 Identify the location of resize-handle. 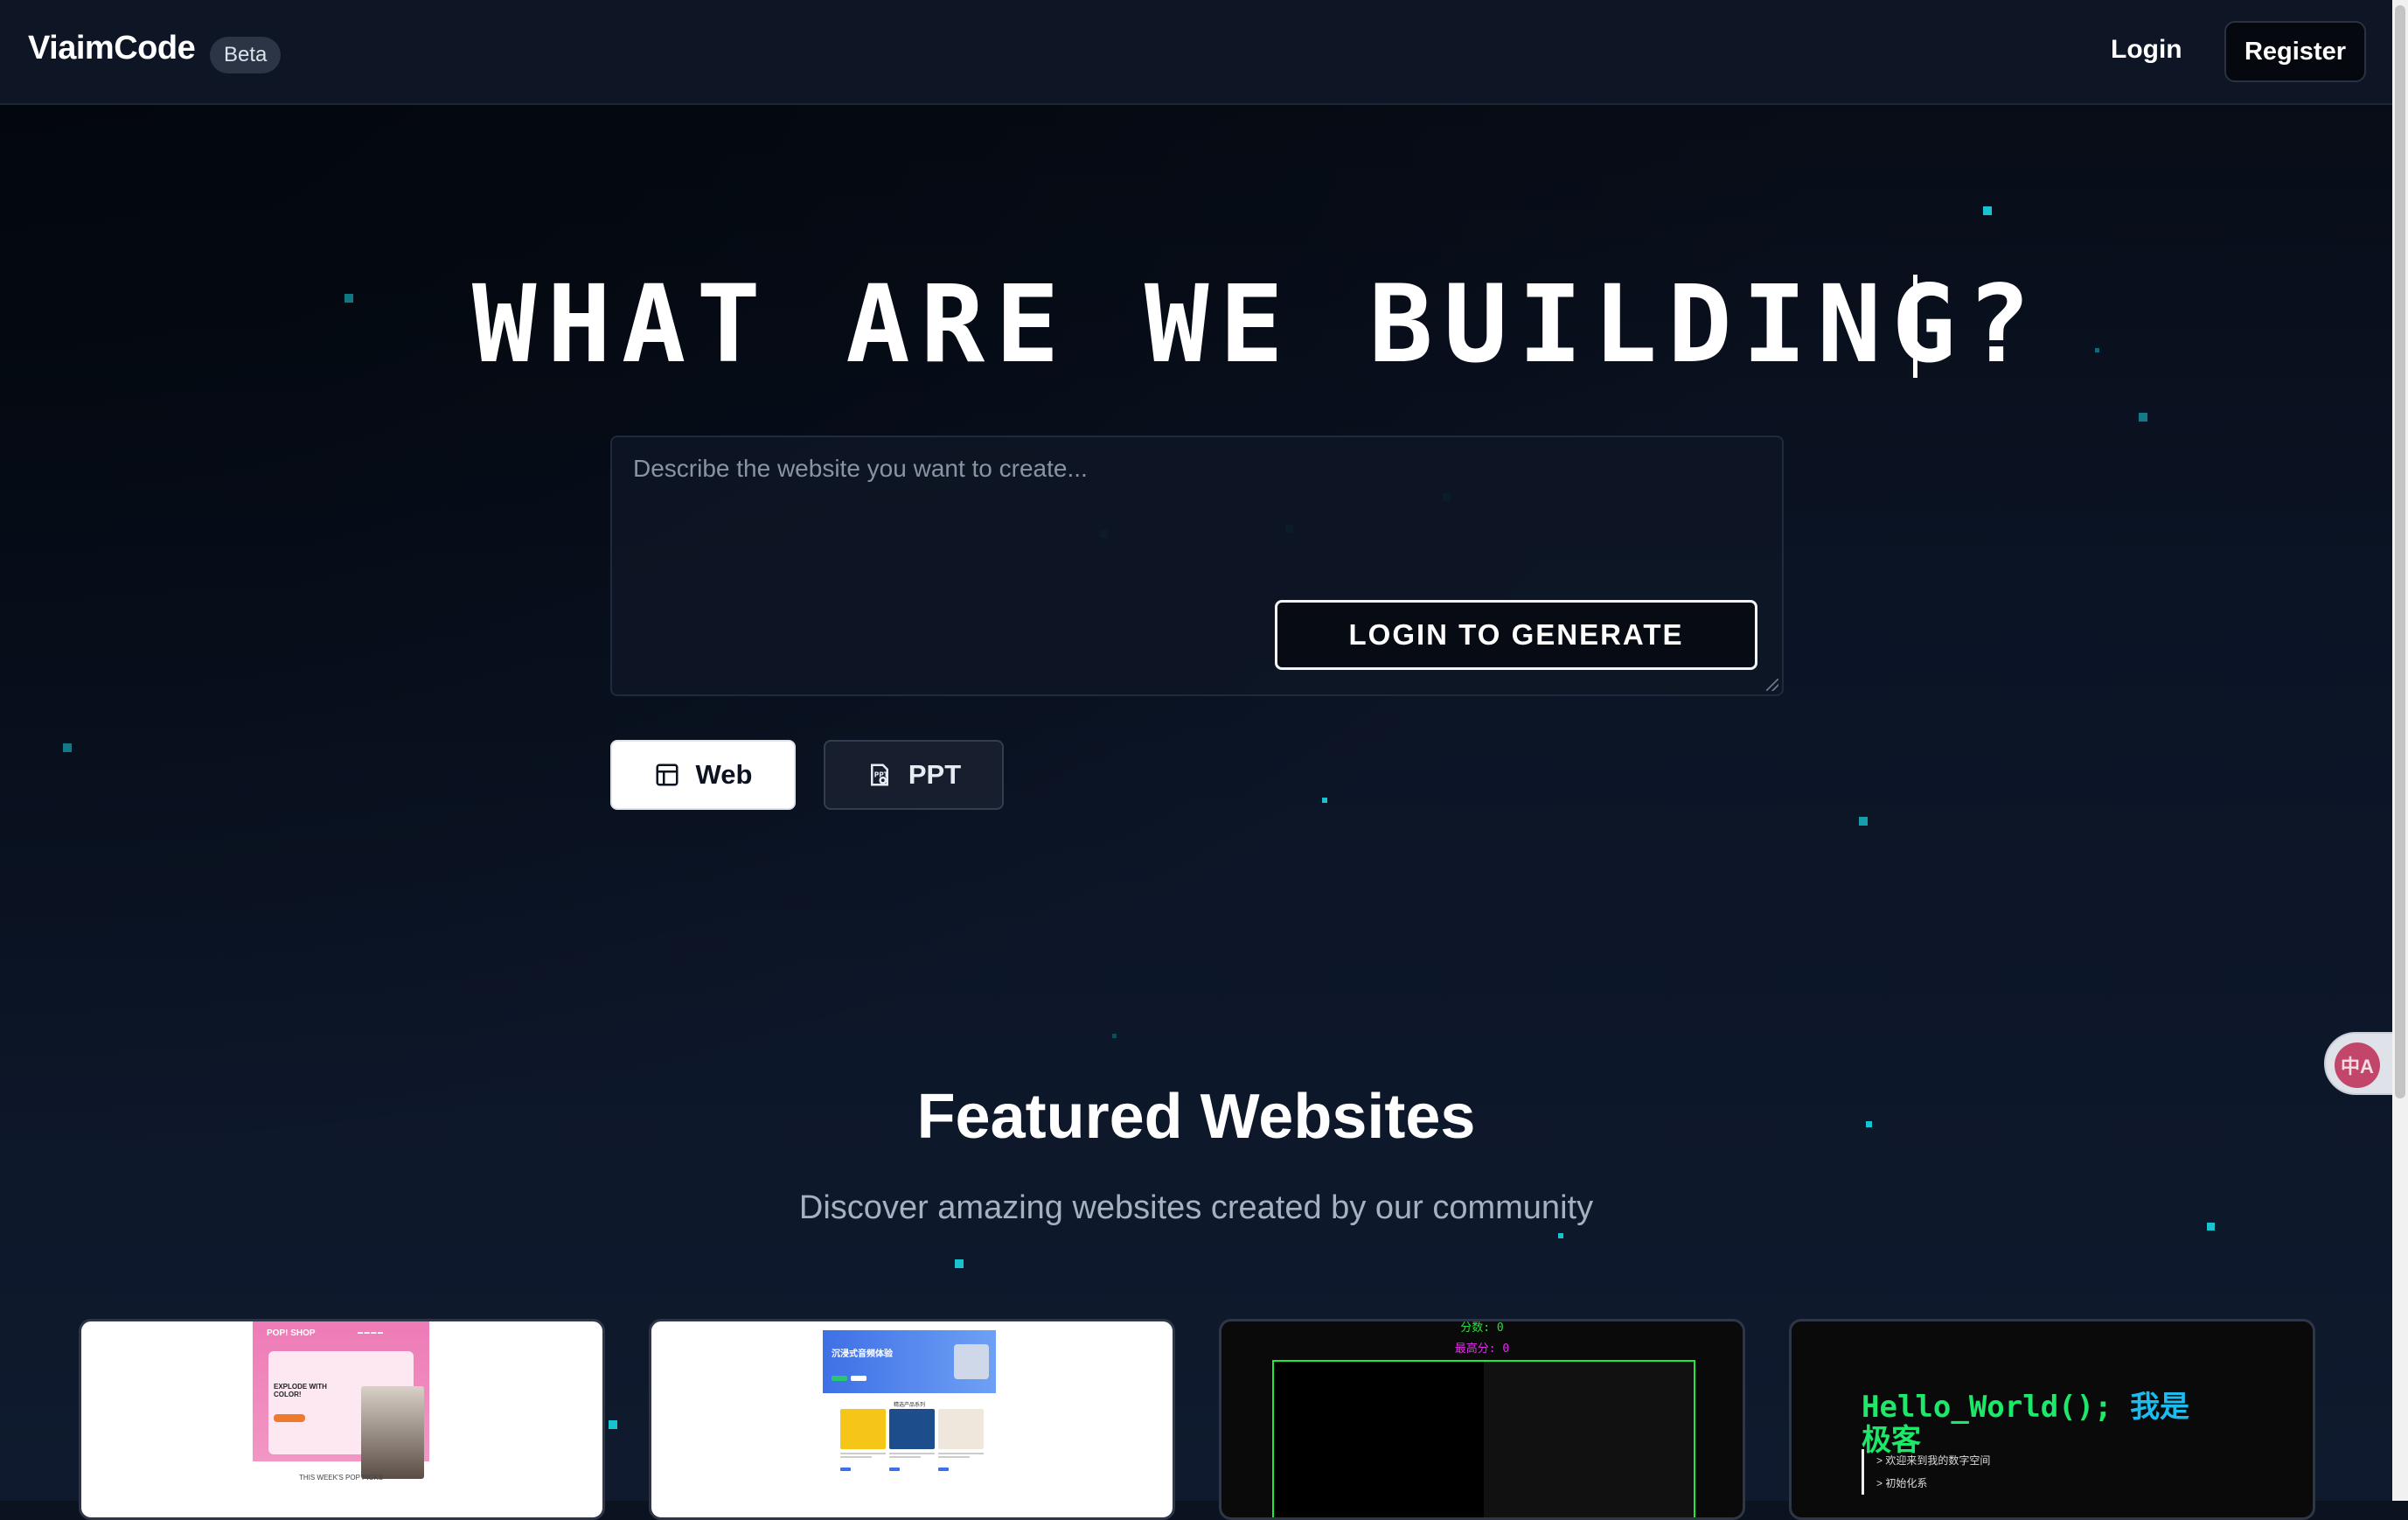
(1772, 685).